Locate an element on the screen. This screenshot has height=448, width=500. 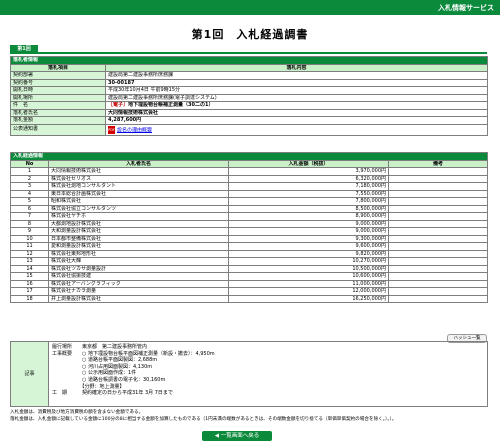
bid-amount: 7,550,000円 is located at coordinates (308, 193).